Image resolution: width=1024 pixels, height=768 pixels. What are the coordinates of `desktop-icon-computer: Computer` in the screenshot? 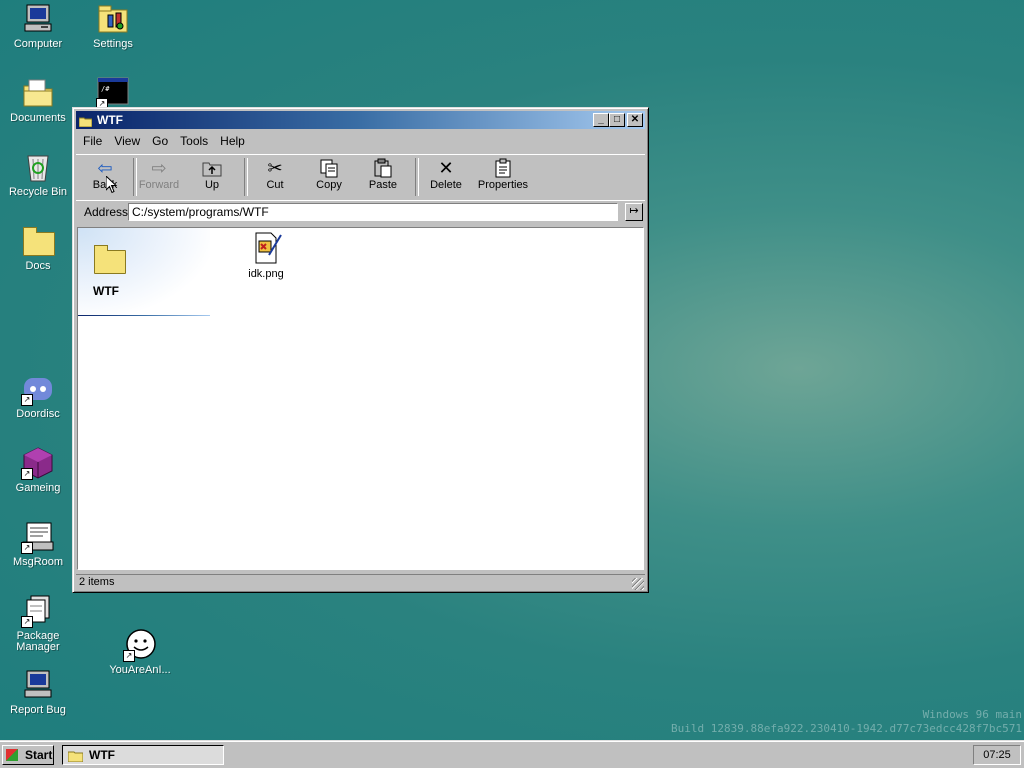 It's located at (38, 26).